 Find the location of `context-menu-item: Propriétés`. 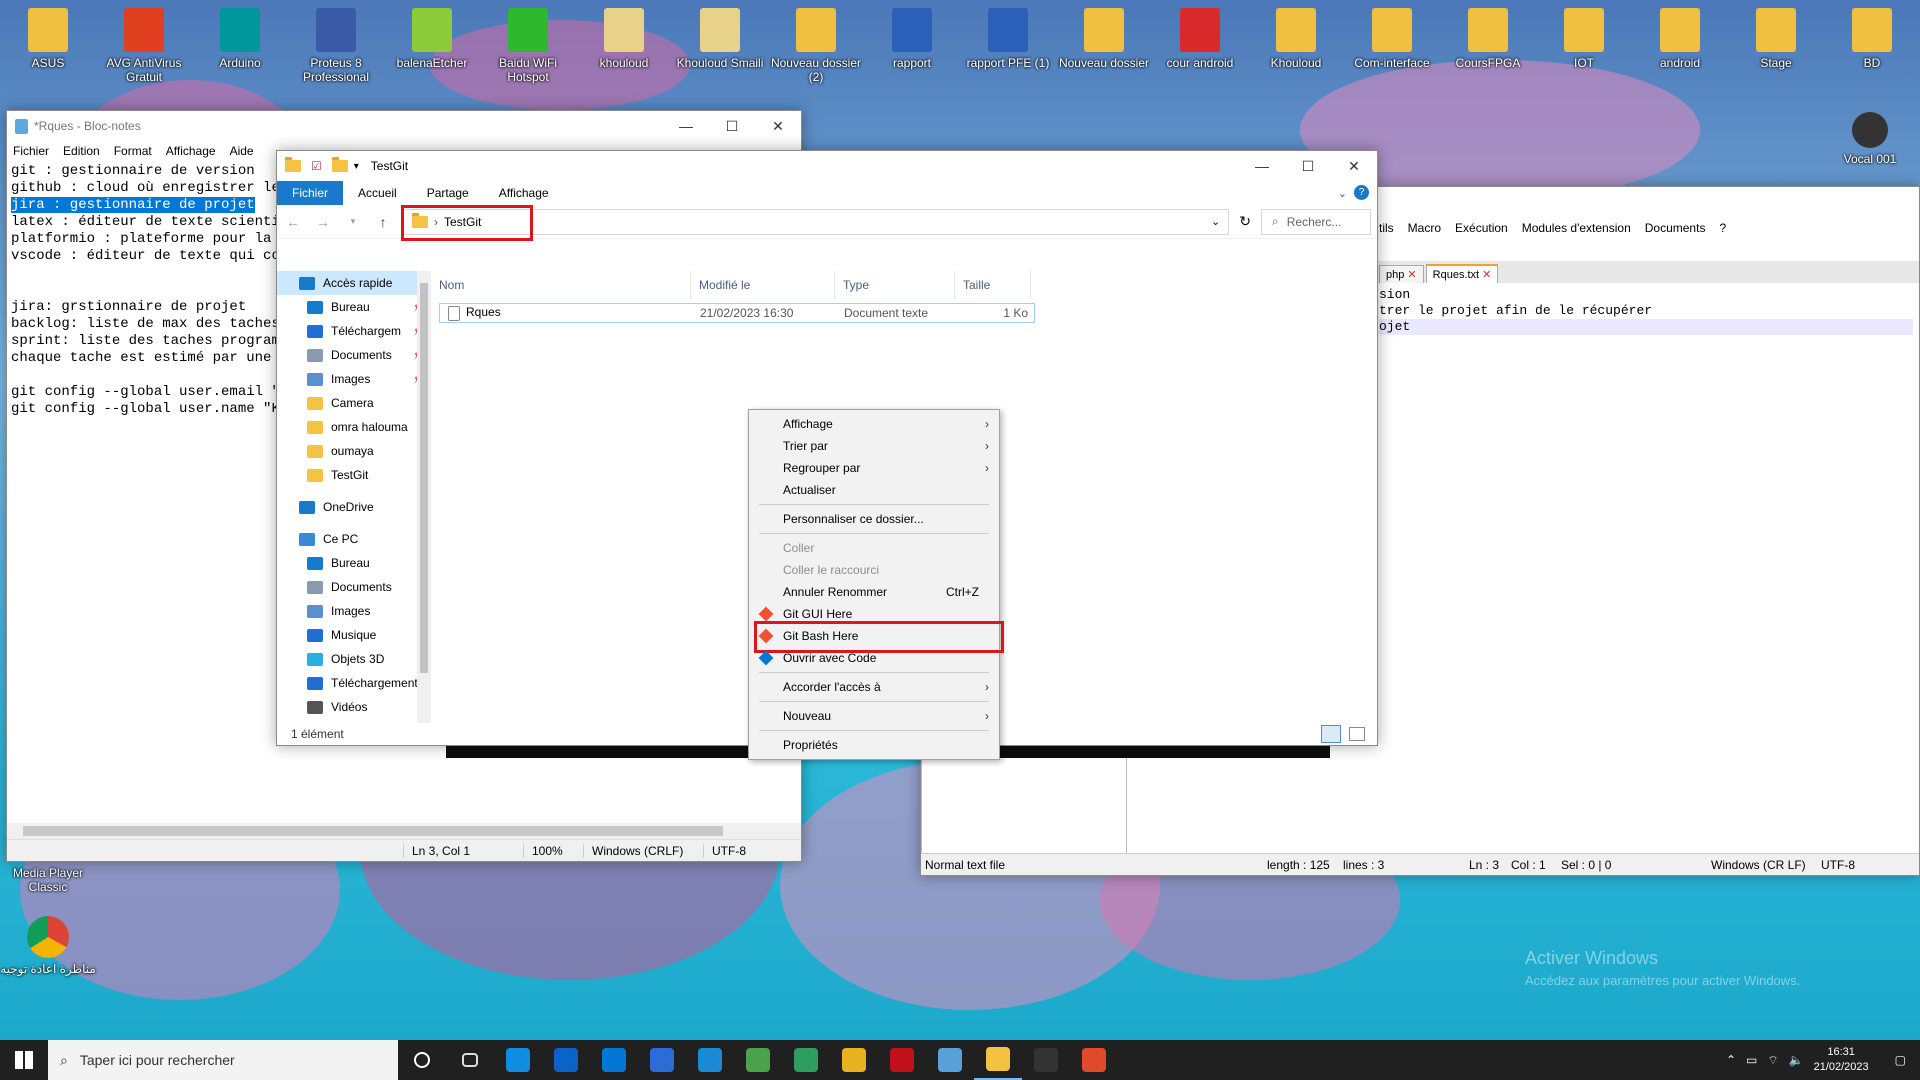

context-menu-item: Propriétés is located at coordinates (874, 745).